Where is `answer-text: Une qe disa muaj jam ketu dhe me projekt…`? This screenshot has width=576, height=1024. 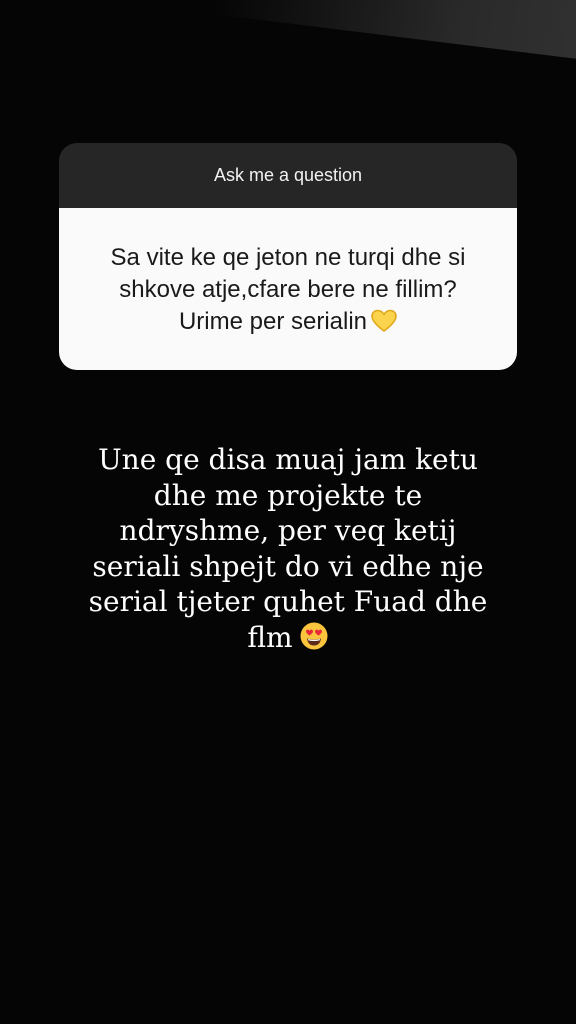 answer-text: Une qe disa muaj jam ketu dhe me projekt… is located at coordinates (288, 548).